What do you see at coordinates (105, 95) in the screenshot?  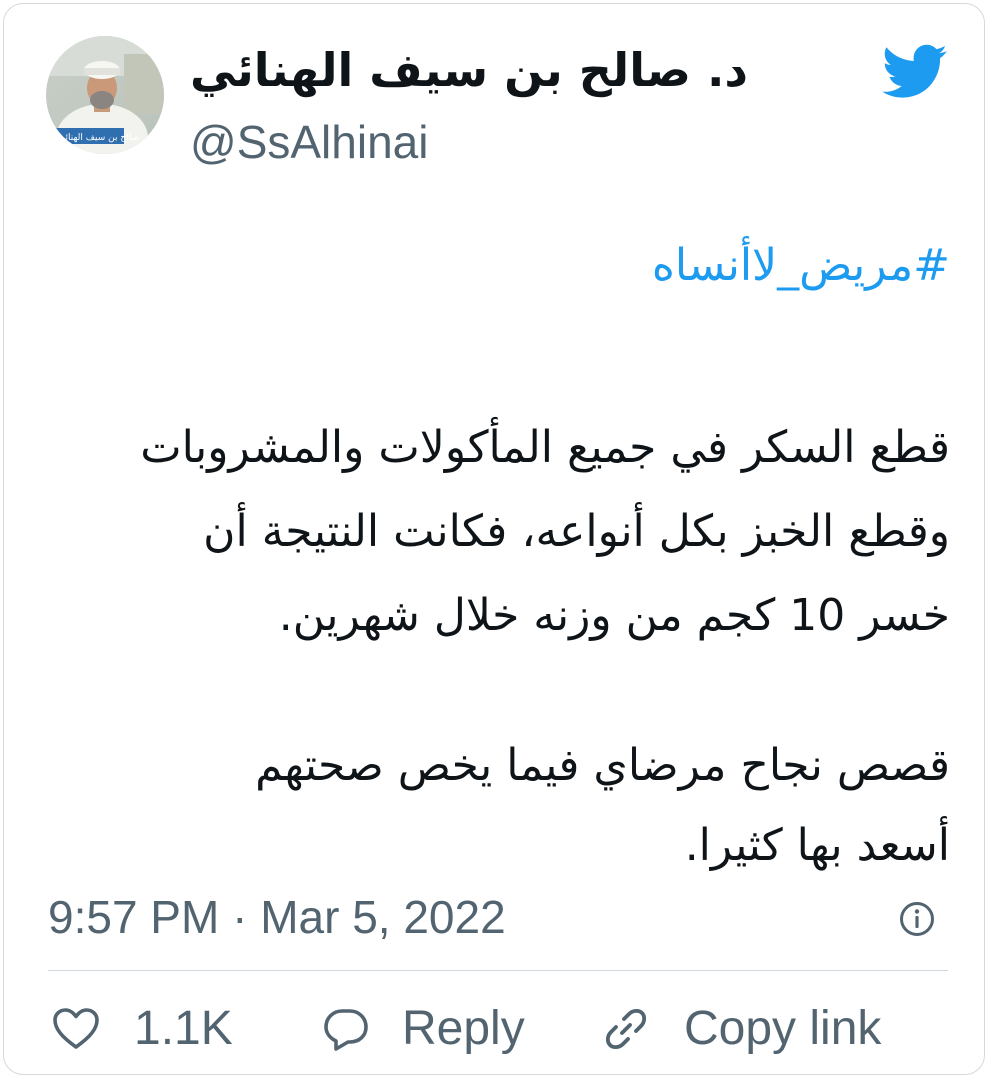 I see `avatar: د. صالح بن سيف الهنائي` at bounding box center [105, 95].